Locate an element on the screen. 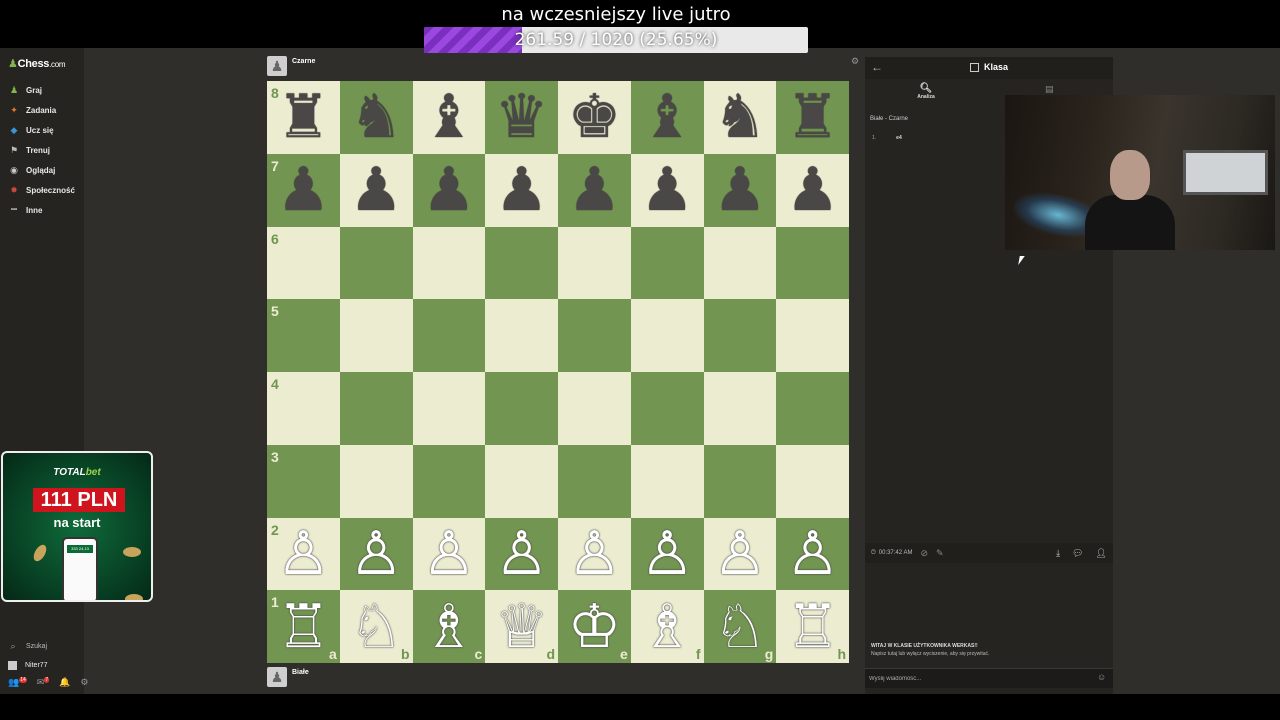  square-h7: ♟ is located at coordinates (812, 190).